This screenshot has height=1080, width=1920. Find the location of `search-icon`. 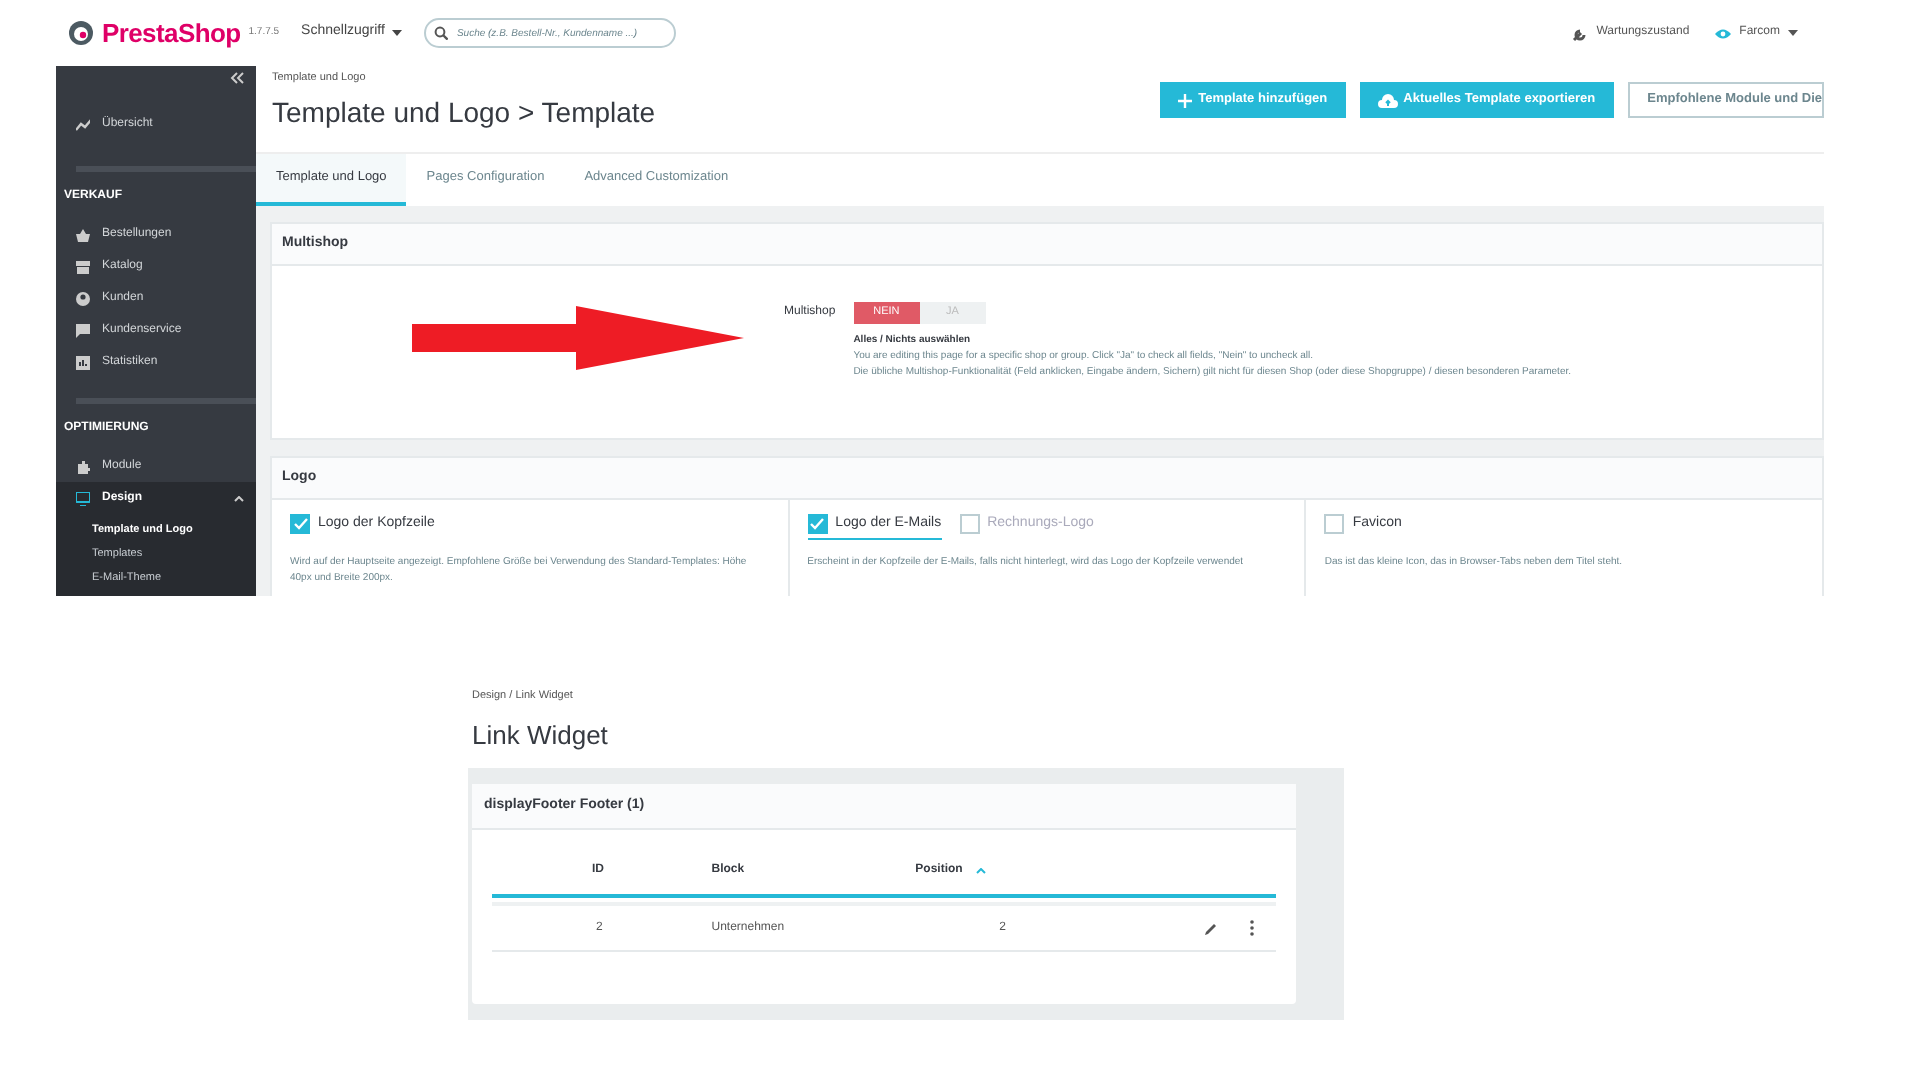

search-icon is located at coordinates (441, 33).